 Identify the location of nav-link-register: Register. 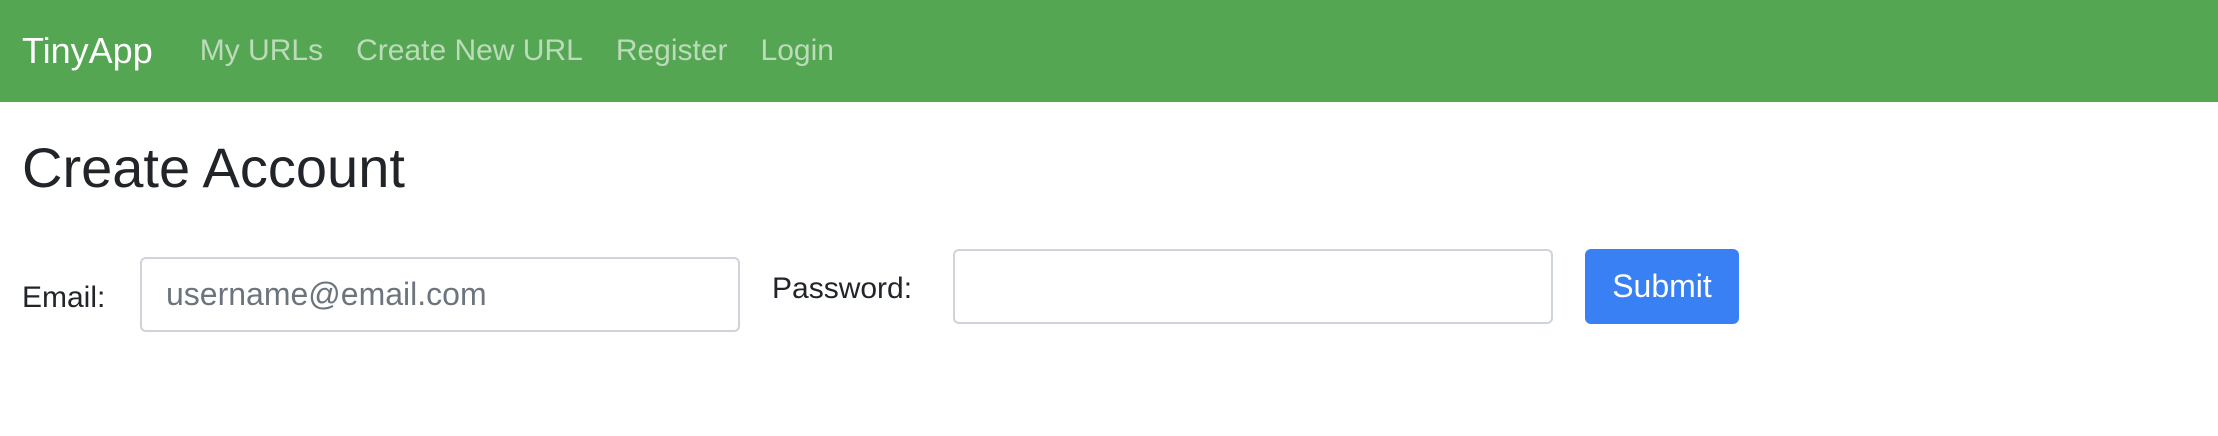
(672, 51).